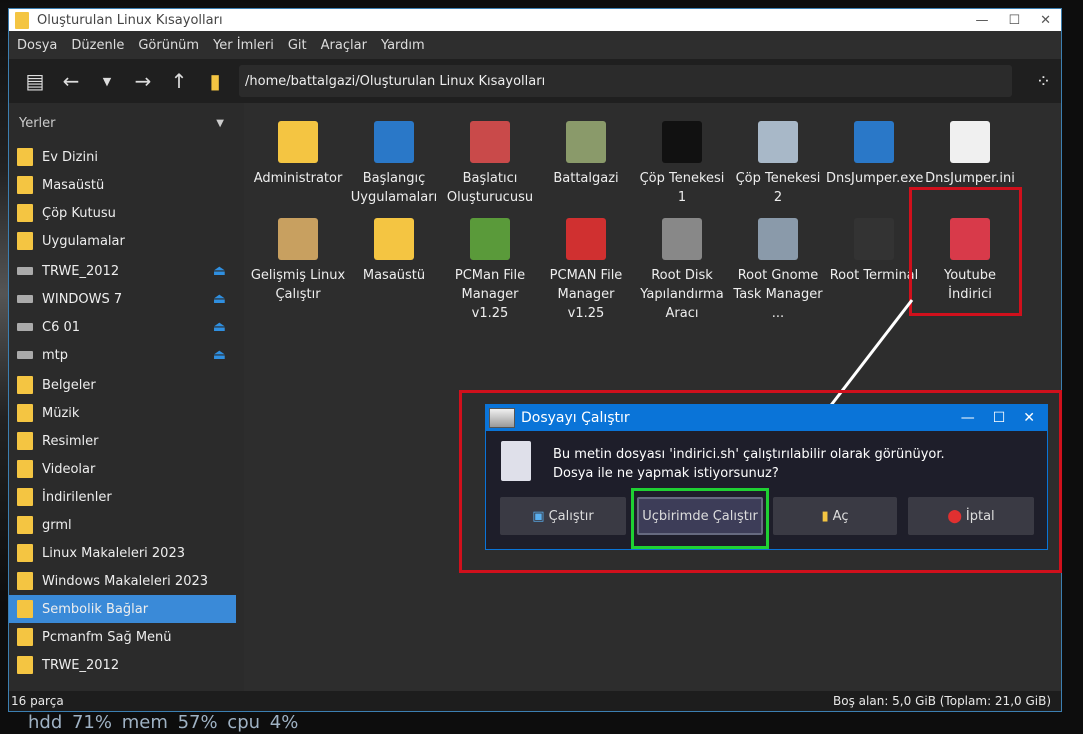  I want to click on open-label: Aç, so click(840, 516).